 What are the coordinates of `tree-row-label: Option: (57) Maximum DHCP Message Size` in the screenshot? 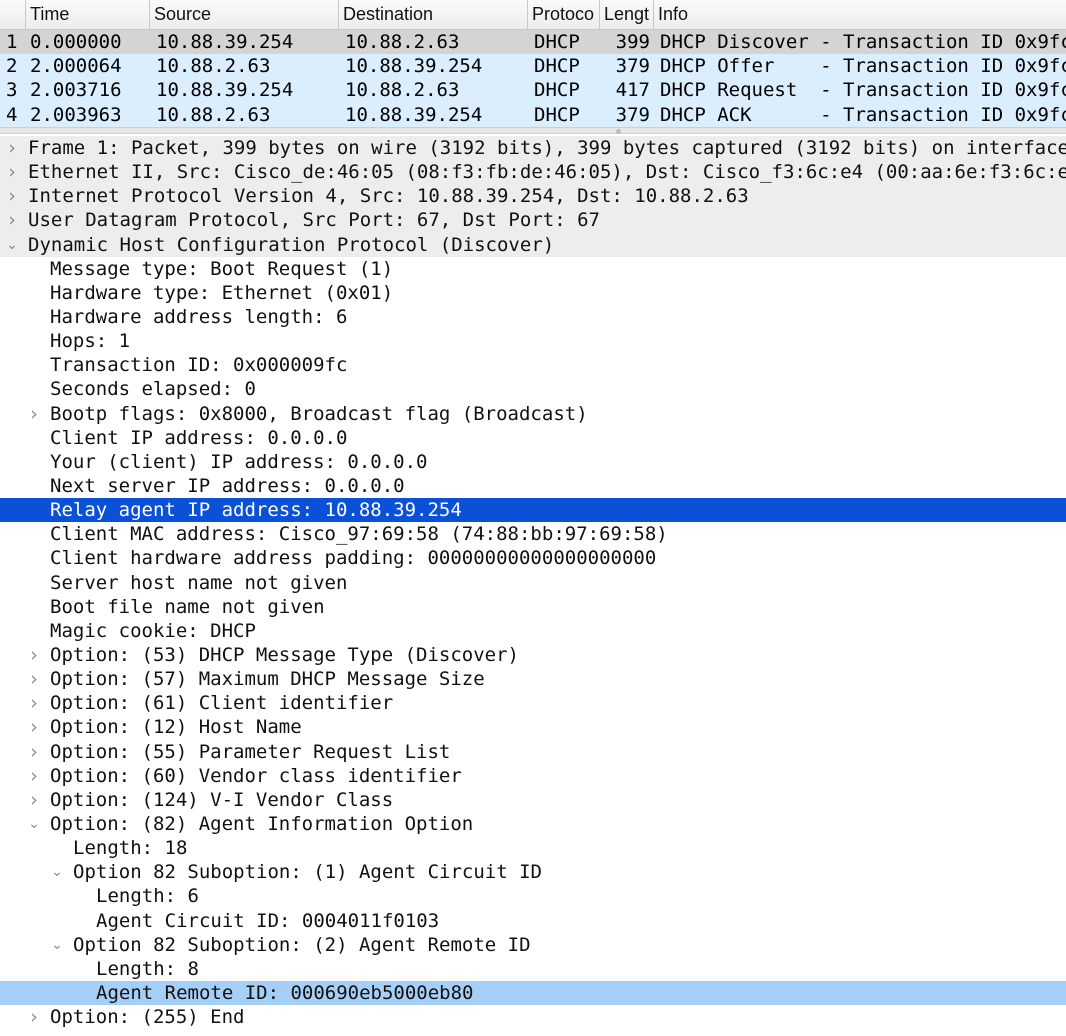 It's located at (267, 679).